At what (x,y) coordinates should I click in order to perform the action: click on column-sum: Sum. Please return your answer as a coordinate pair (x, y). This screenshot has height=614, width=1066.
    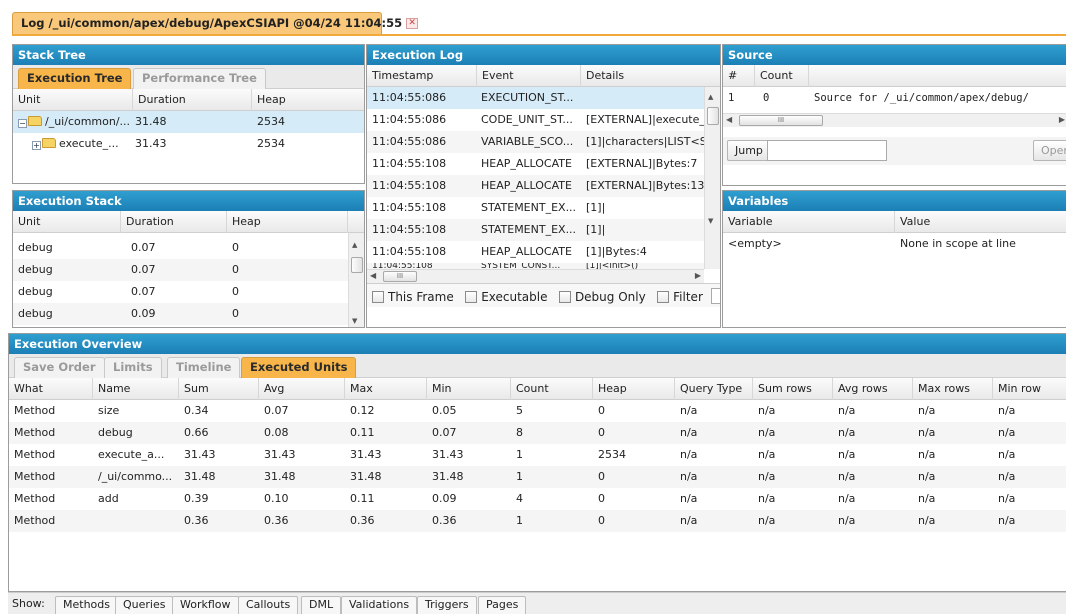
    Looking at the image, I should click on (219, 389).